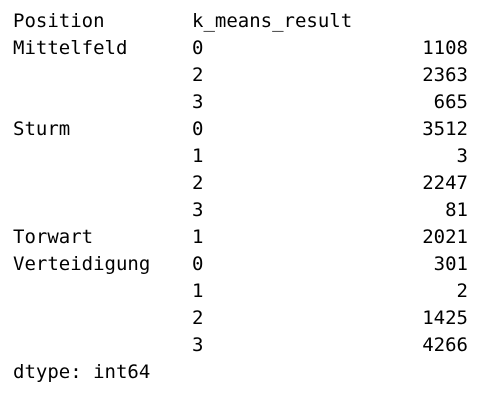 This screenshot has width=490, height=410. Describe the element at coordinates (450, 264) in the screenshot. I see `count-value: 301` at that location.